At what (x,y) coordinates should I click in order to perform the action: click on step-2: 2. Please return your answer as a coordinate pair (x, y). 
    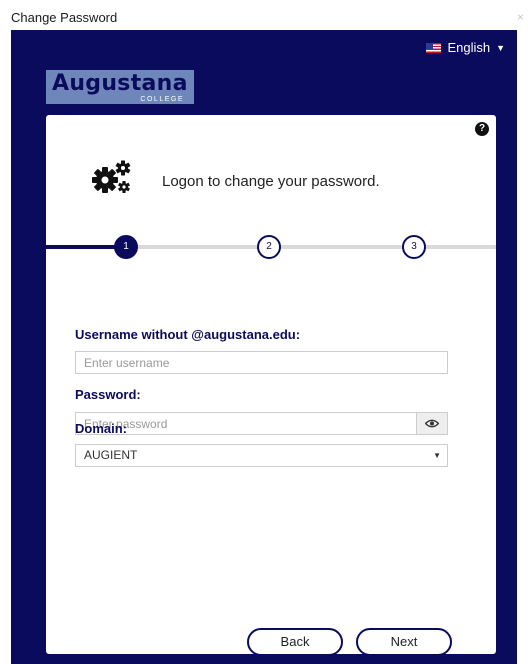
    Looking at the image, I should click on (269, 247).